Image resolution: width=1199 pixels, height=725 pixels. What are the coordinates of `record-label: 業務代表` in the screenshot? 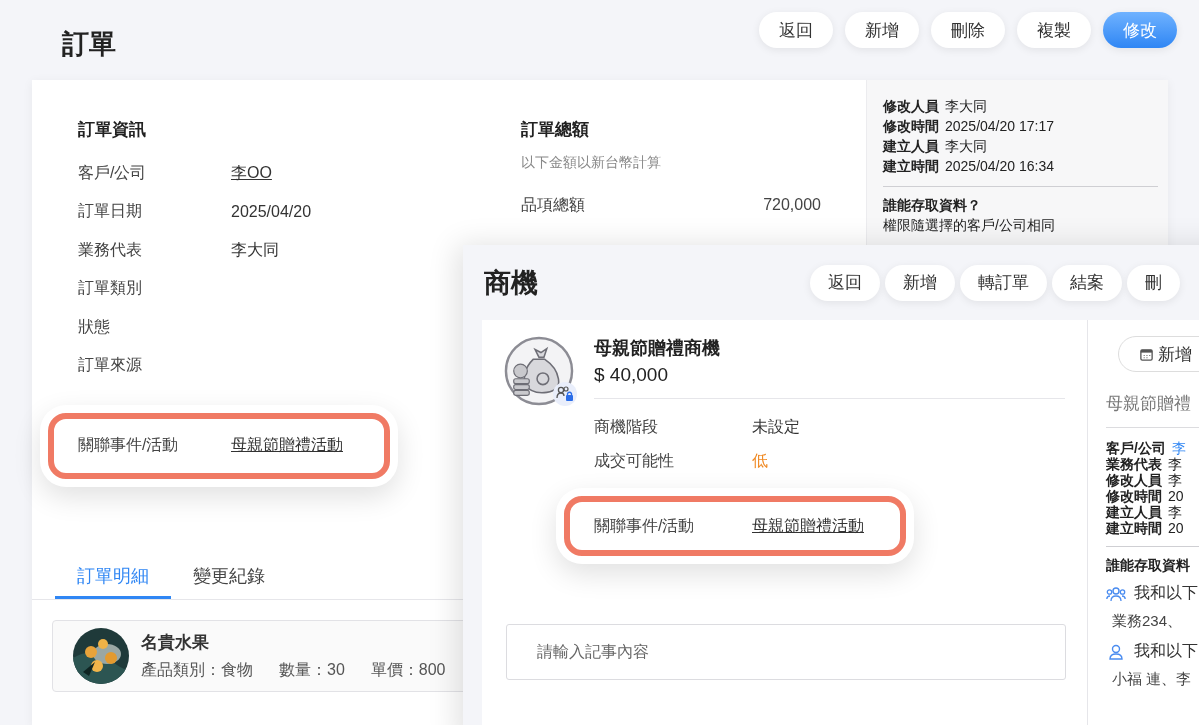 It's located at (1134, 464).